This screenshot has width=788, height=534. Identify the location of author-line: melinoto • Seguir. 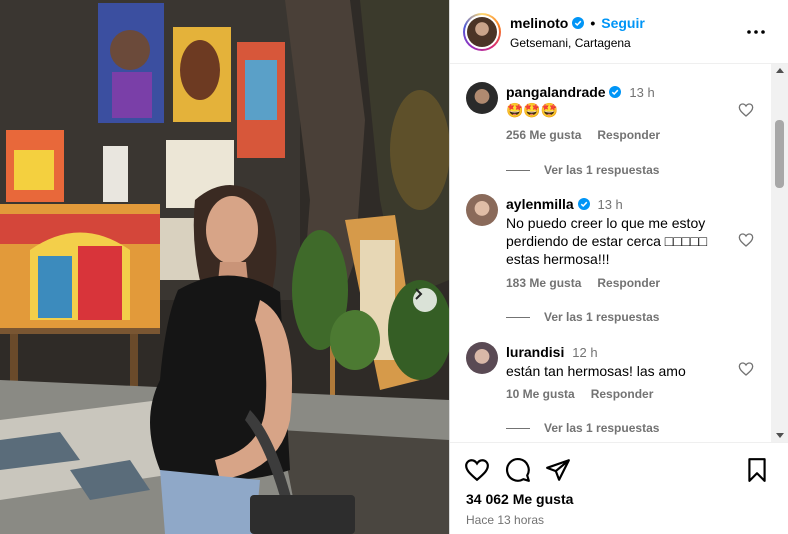
(577, 23).